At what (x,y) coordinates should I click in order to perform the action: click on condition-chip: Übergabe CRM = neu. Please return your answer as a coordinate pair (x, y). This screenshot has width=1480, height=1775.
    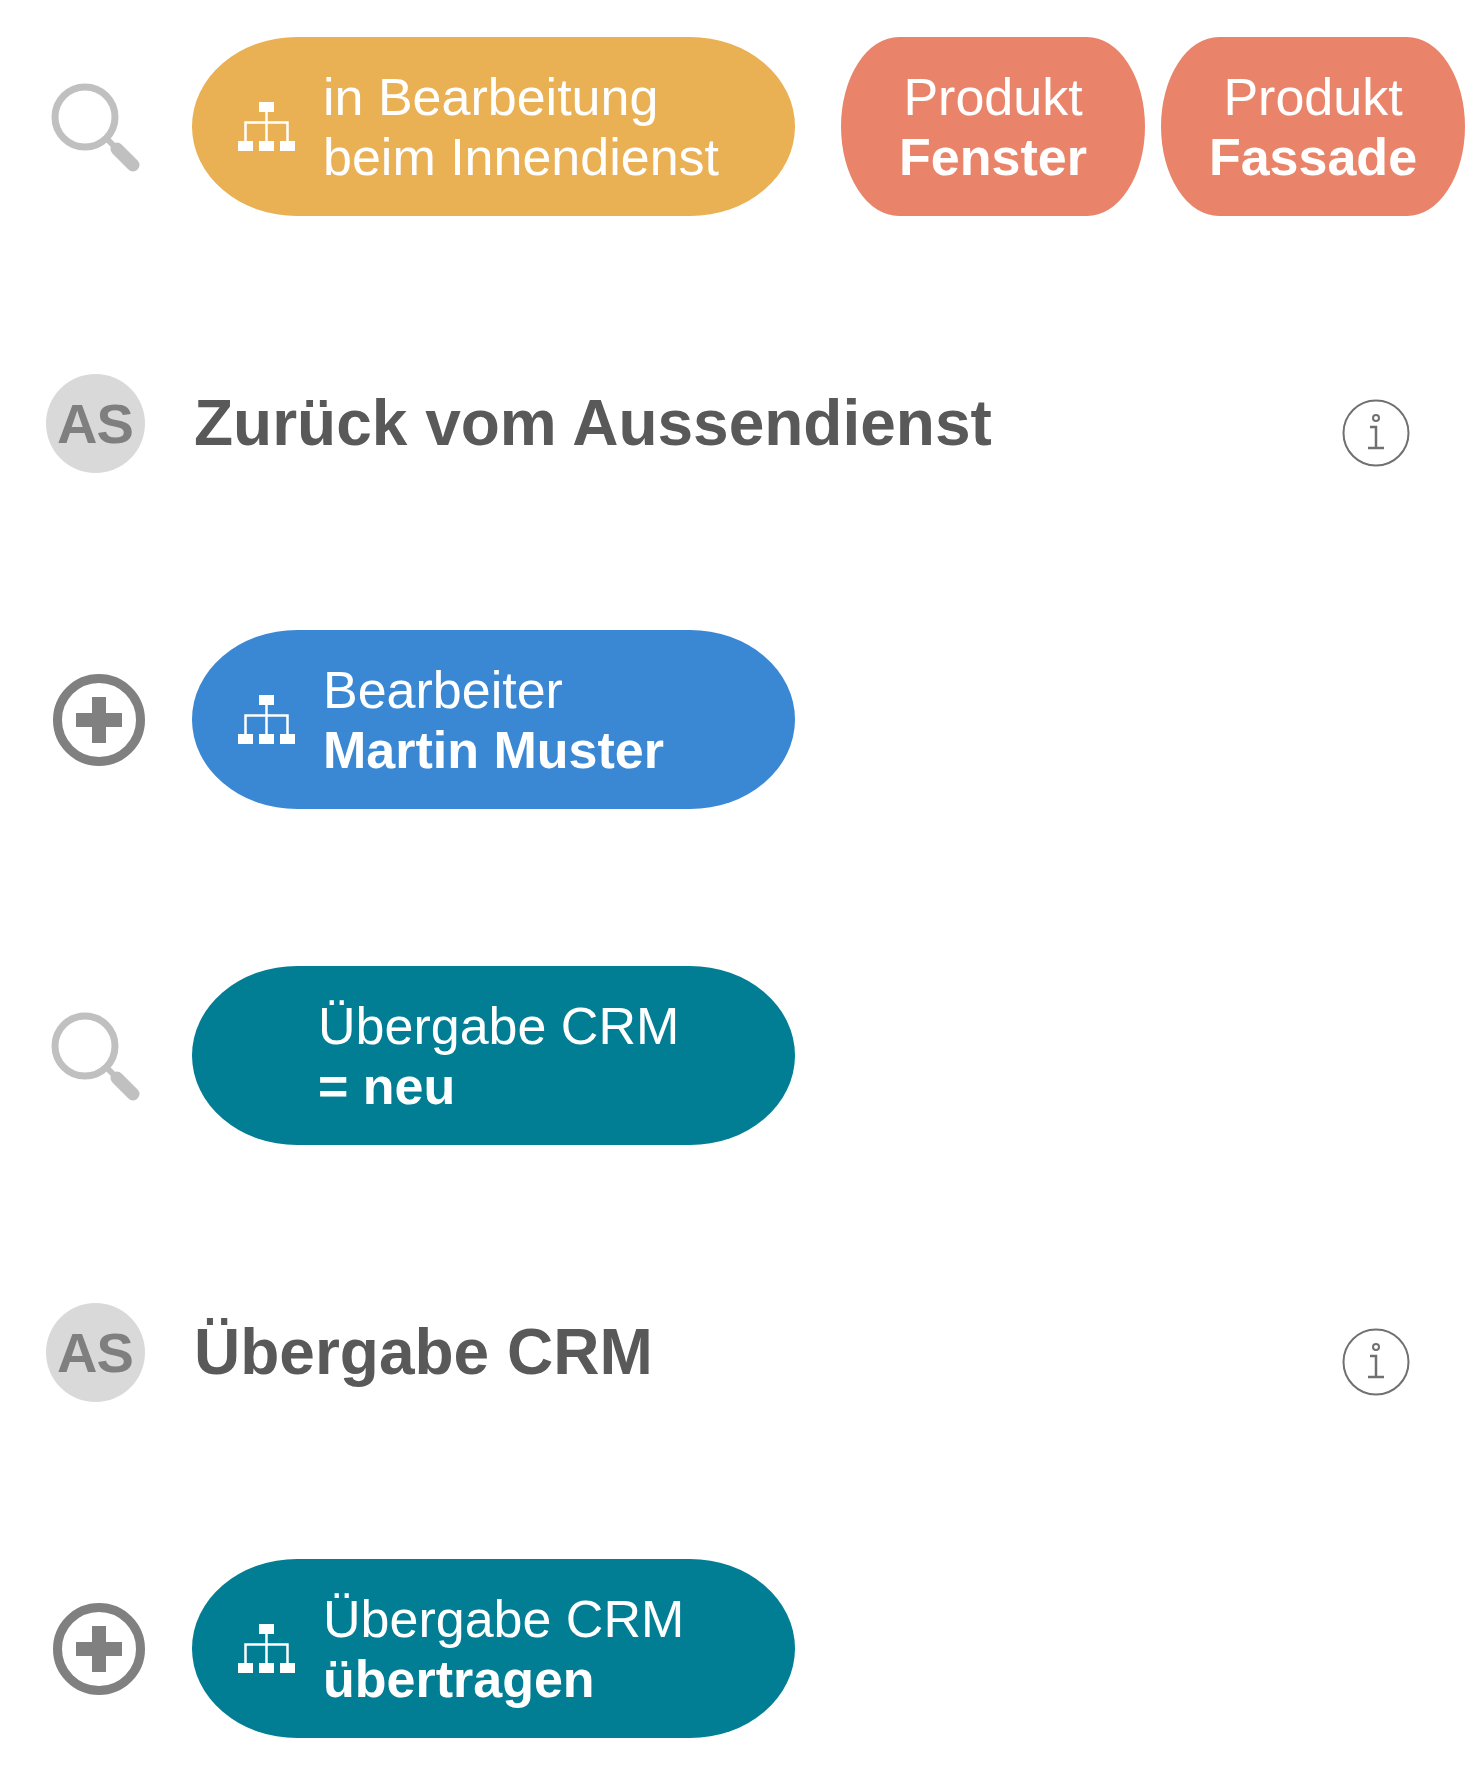
    Looking at the image, I should click on (493, 1055).